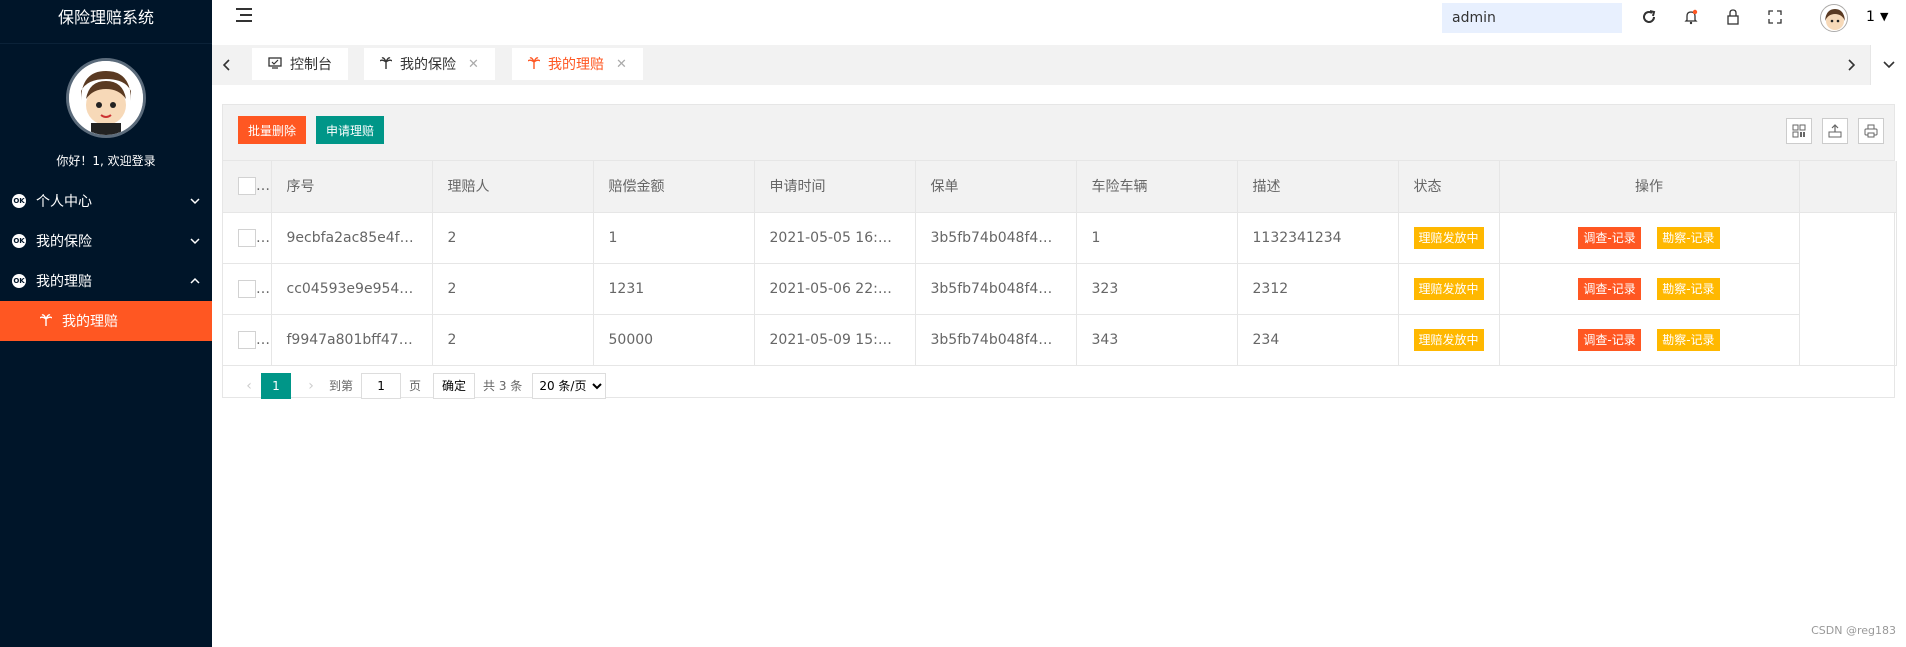 Image resolution: width=1906 pixels, height=647 pixels. What do you see at coordinates (64, 202) in the screenshot?
I see `sidebar-item-label: 个人中心` at bounding box center [64, 202].